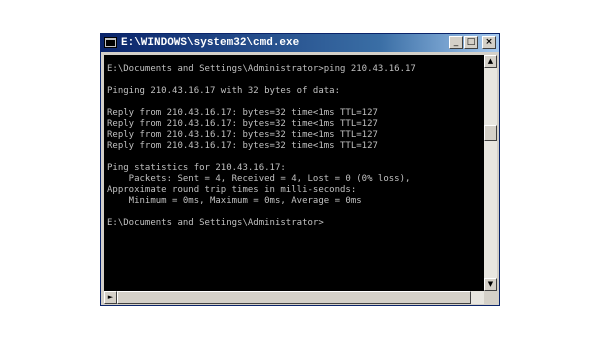 The height and width of the screenshot is (340, 600). Describe the element at coordinates (490, 284) in the screenshot. I see `scroll-down-icon: ▼` at that location.